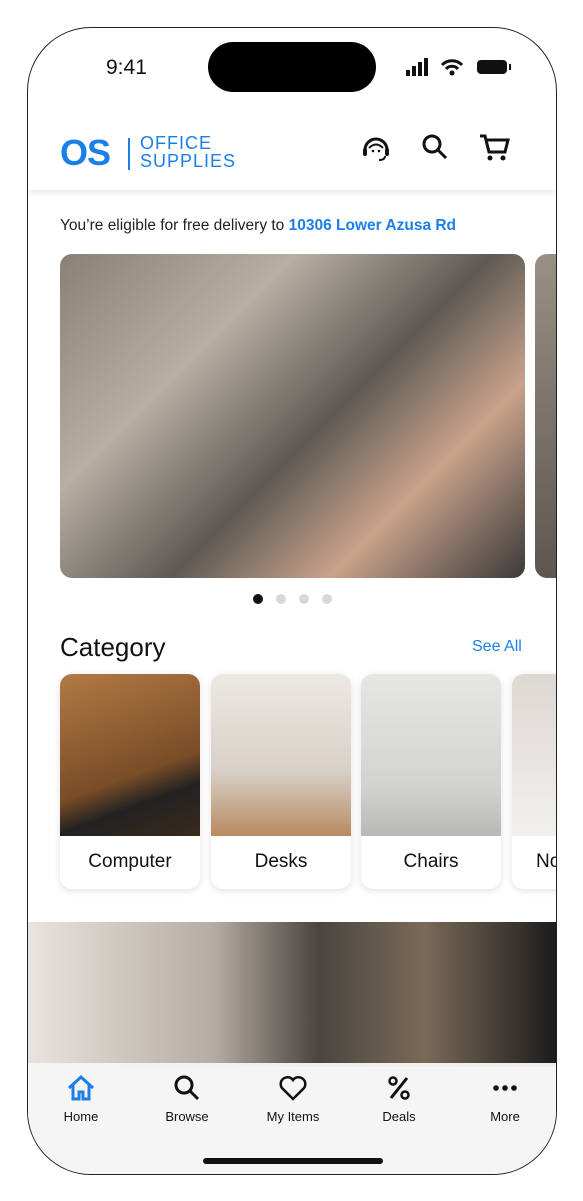 The image size is (583, 1201). What do you see at coordinates (292, 149) in the screenshot?
I see `app-header: OS OFFICE SUPPLIES` at bounding box center [292, 149].